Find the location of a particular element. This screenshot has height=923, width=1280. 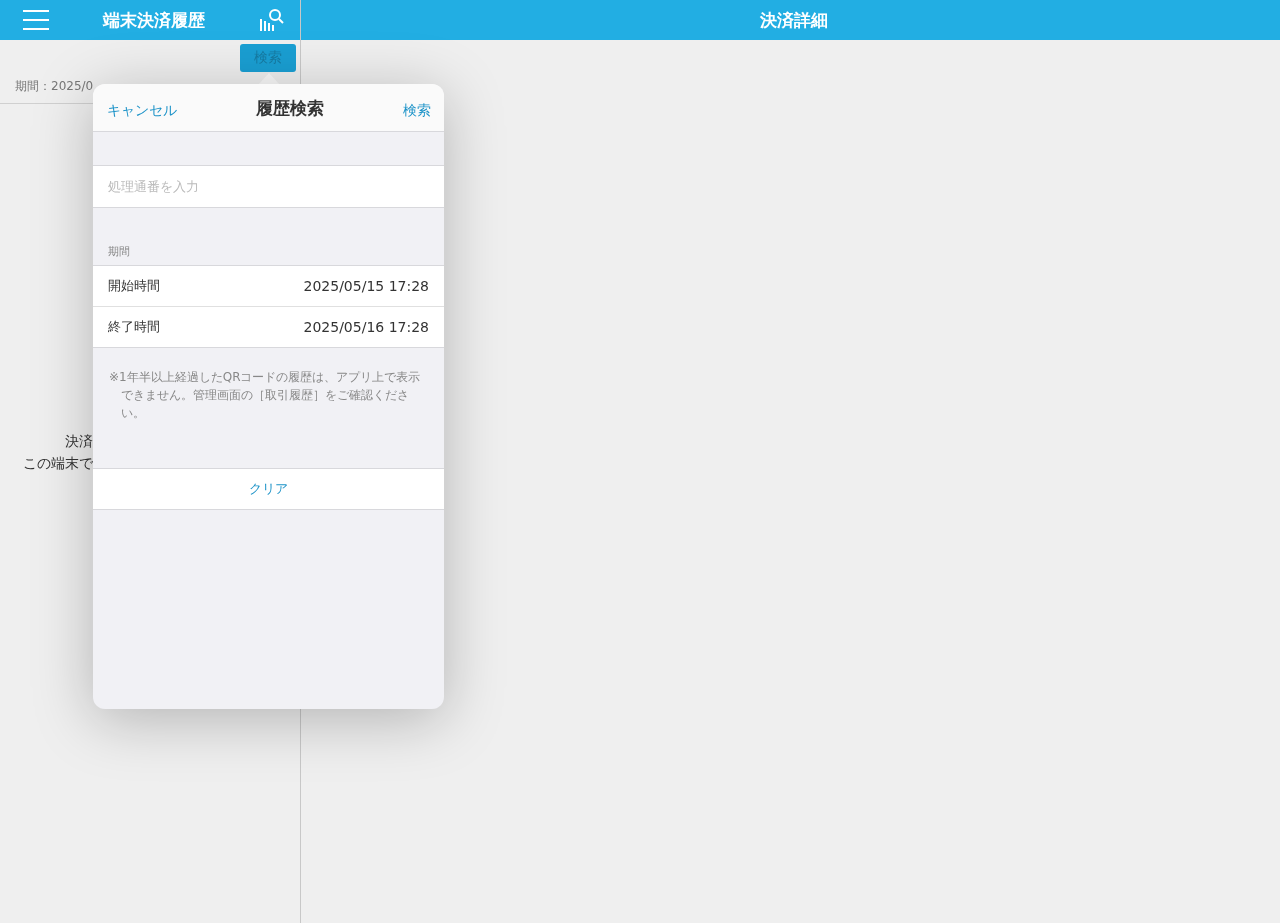

menu-icon is located at coordinates (36, 20).